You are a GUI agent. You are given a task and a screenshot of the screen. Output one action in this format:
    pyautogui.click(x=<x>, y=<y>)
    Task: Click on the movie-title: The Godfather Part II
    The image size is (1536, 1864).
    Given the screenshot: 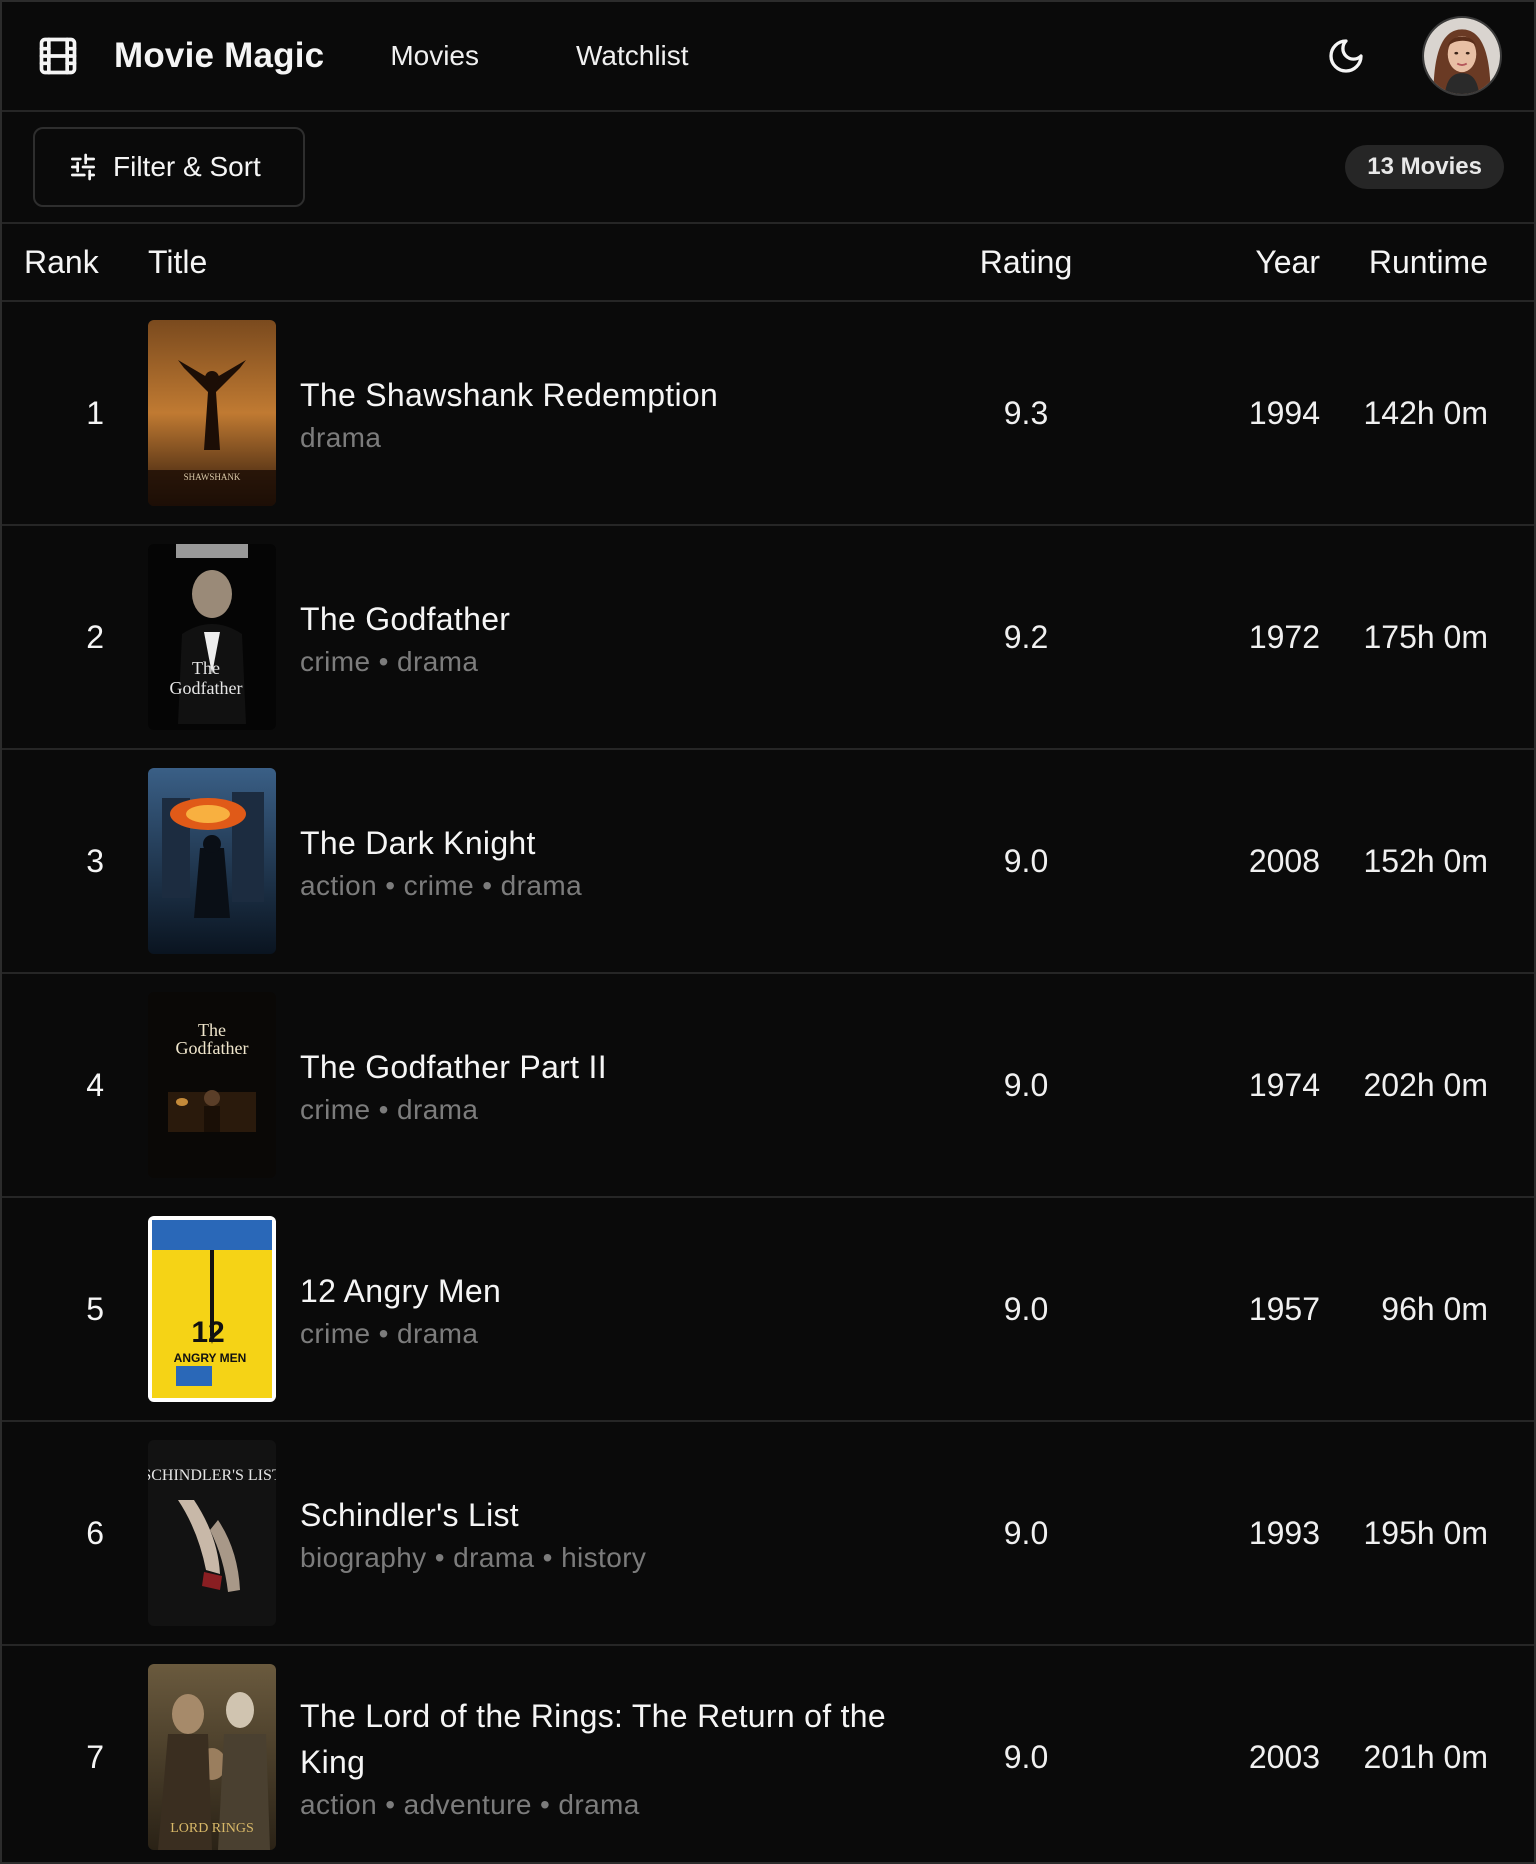 What is the action you would take?
    pyautogui.click(x=453, y=1067)
    